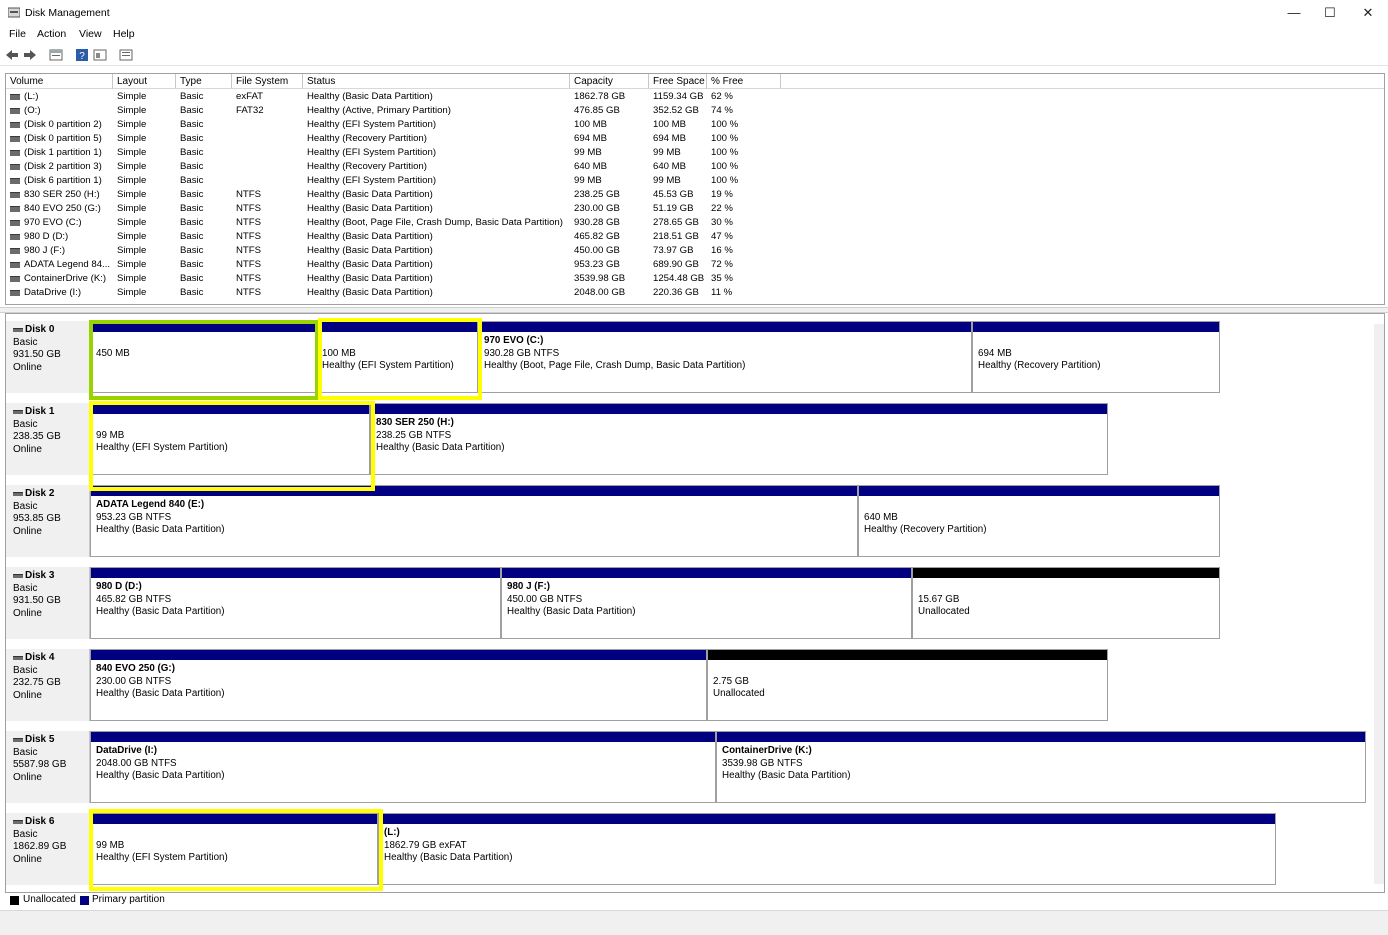  Describe the element at coordinates (162, 447) in the screenshot. I see `partition-line2: Healthy (EFI System Partition)` at that location.